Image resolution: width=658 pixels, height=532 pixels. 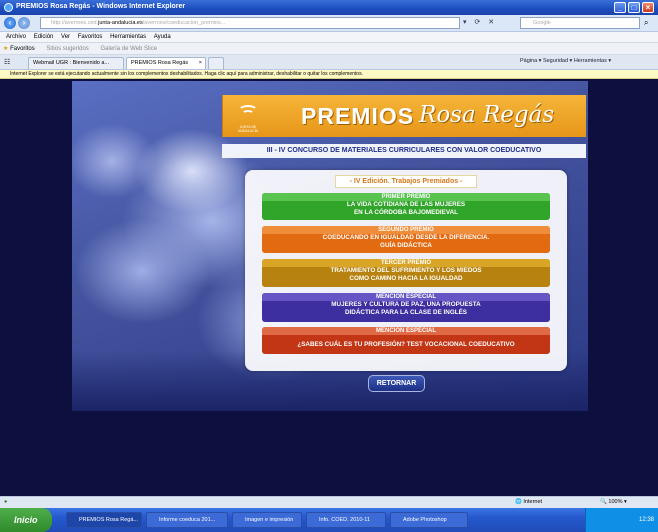 I want to click on zoom-value: 100%, so click(x=615, y=502).